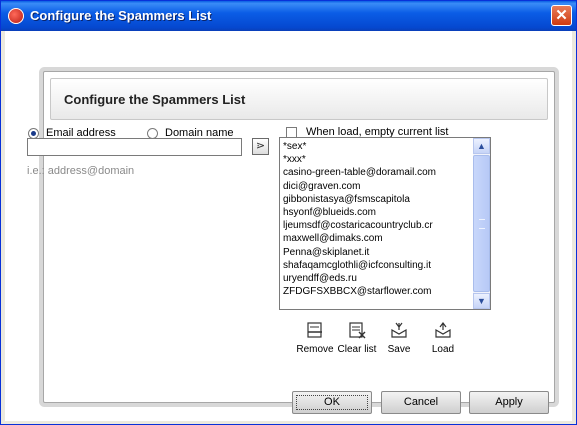 The image size is (577, 425). I want to click on load-button: Load, so click(443, 338).